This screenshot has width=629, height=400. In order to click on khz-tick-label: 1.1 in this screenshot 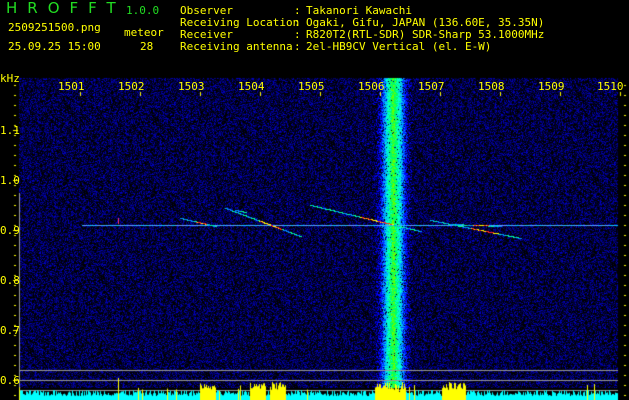, I will do `click(10, 130)`.